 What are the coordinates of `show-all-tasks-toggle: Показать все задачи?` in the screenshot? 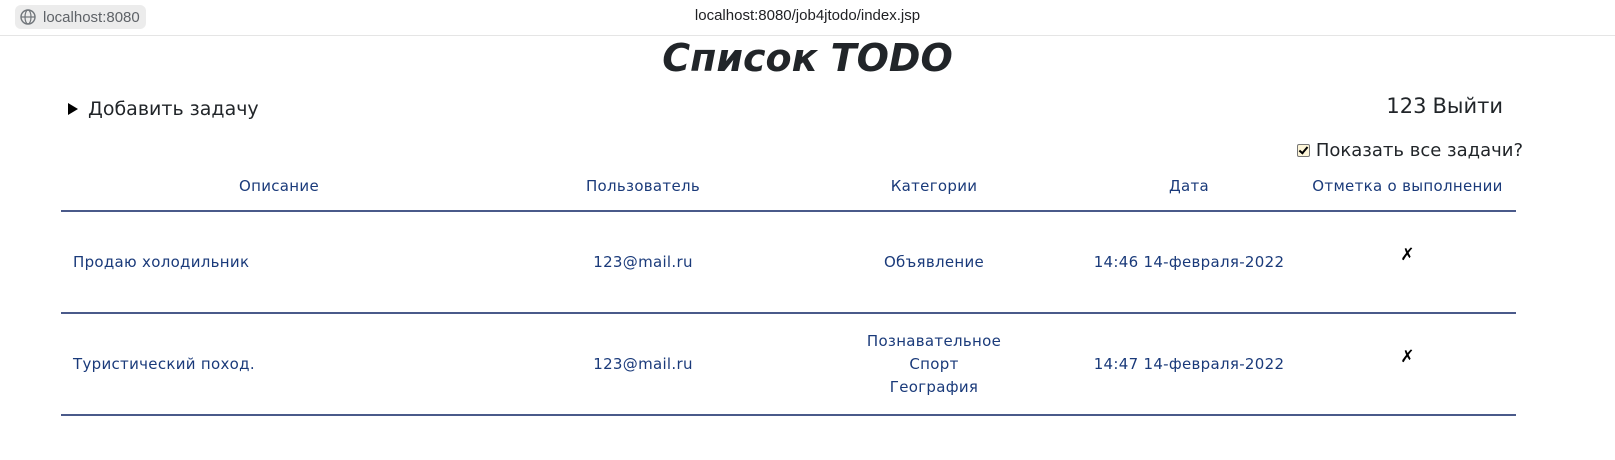 It's located at (1409, 150).